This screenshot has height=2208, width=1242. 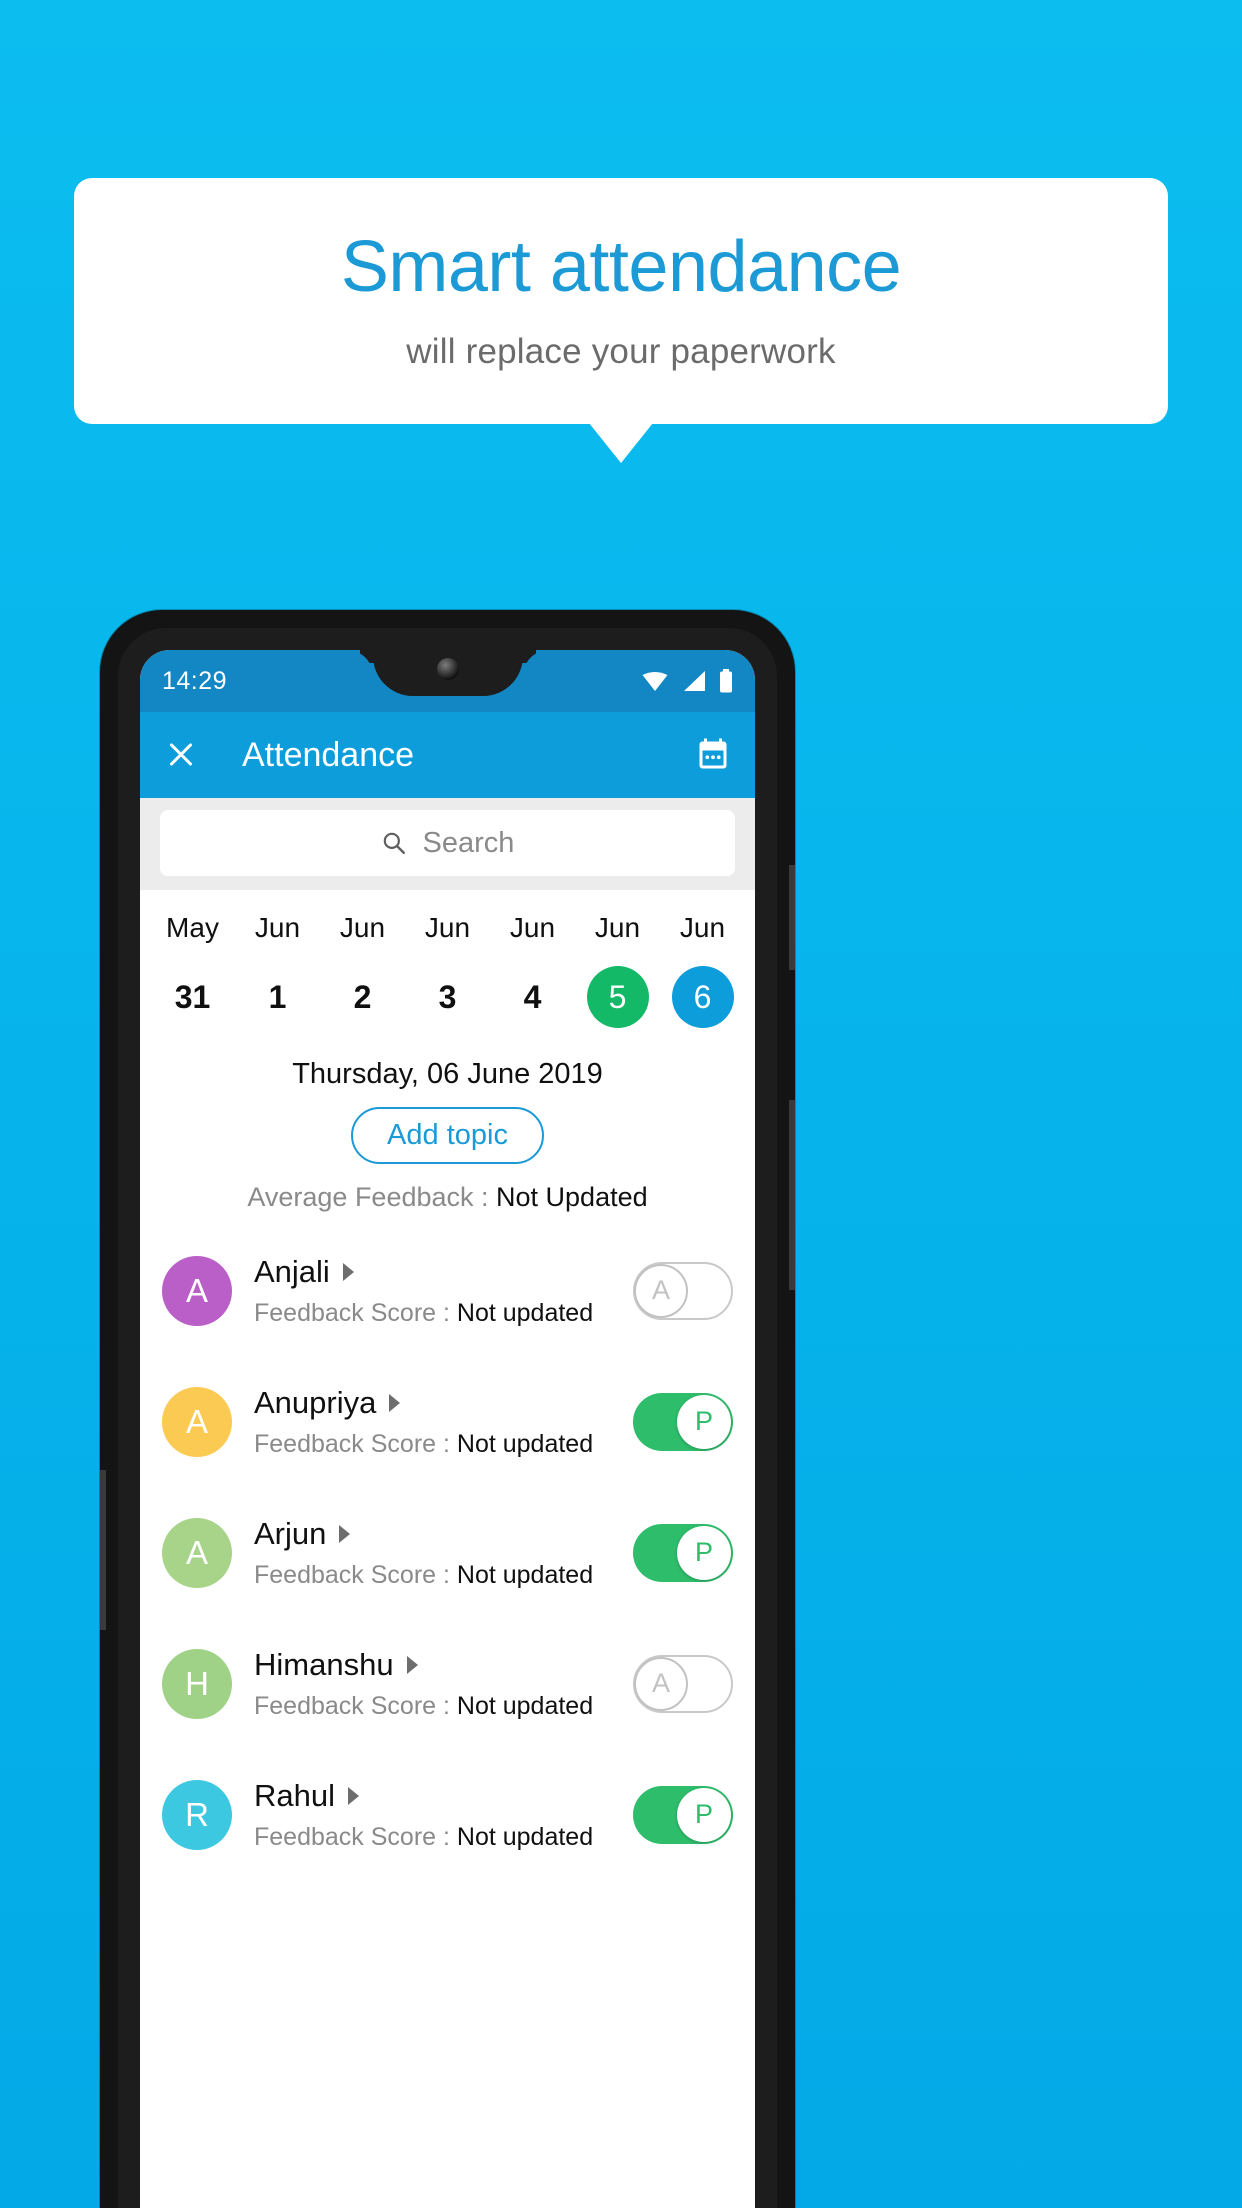 What do you see at coordinates (617, 997) in the screenshot?
I see `date-day-number: 5` at bounding box center [617, 997].